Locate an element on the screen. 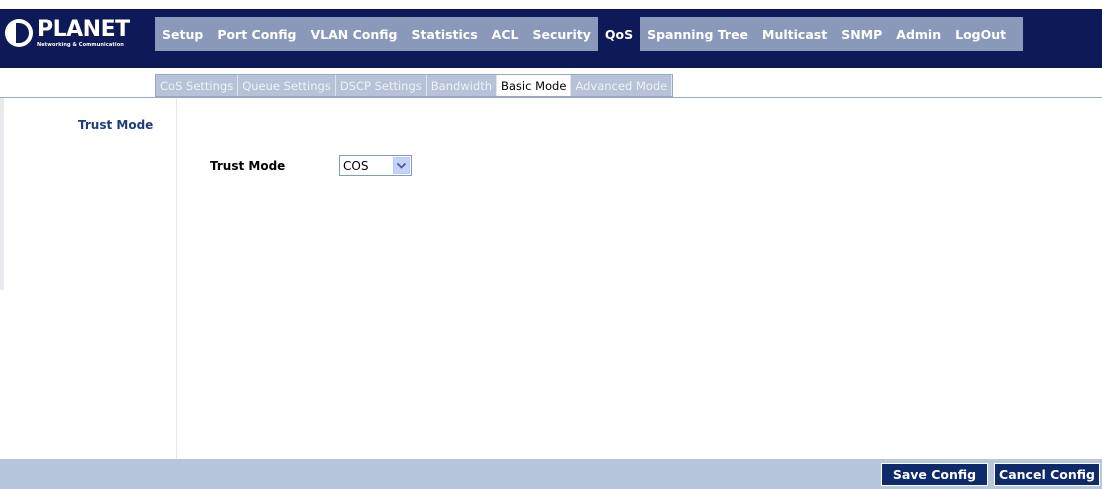 The height and width of the screenshot is (489, 1102). logo-tagline: Networking & Communication is located at coordinates (80, 44).